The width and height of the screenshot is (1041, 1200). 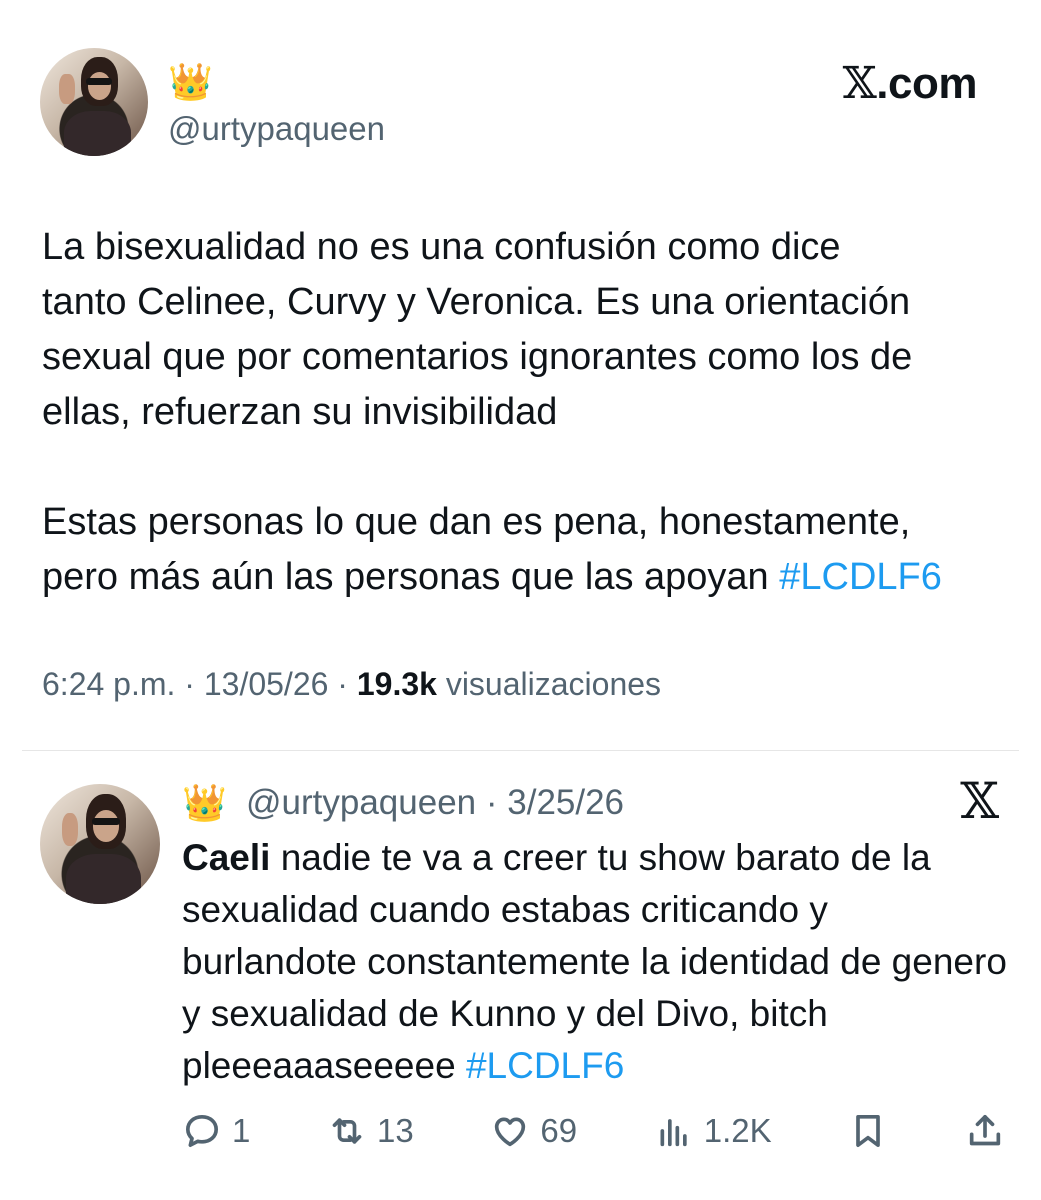 I want to click on reply-button: 1, so click(x=216, y=1131).